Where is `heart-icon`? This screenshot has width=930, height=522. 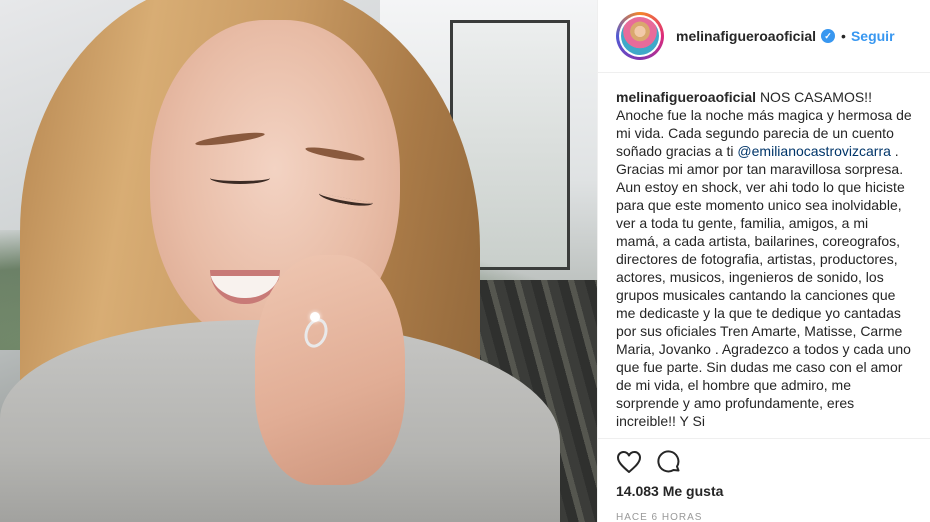 heart-icon is located at coordinates (629, 462).